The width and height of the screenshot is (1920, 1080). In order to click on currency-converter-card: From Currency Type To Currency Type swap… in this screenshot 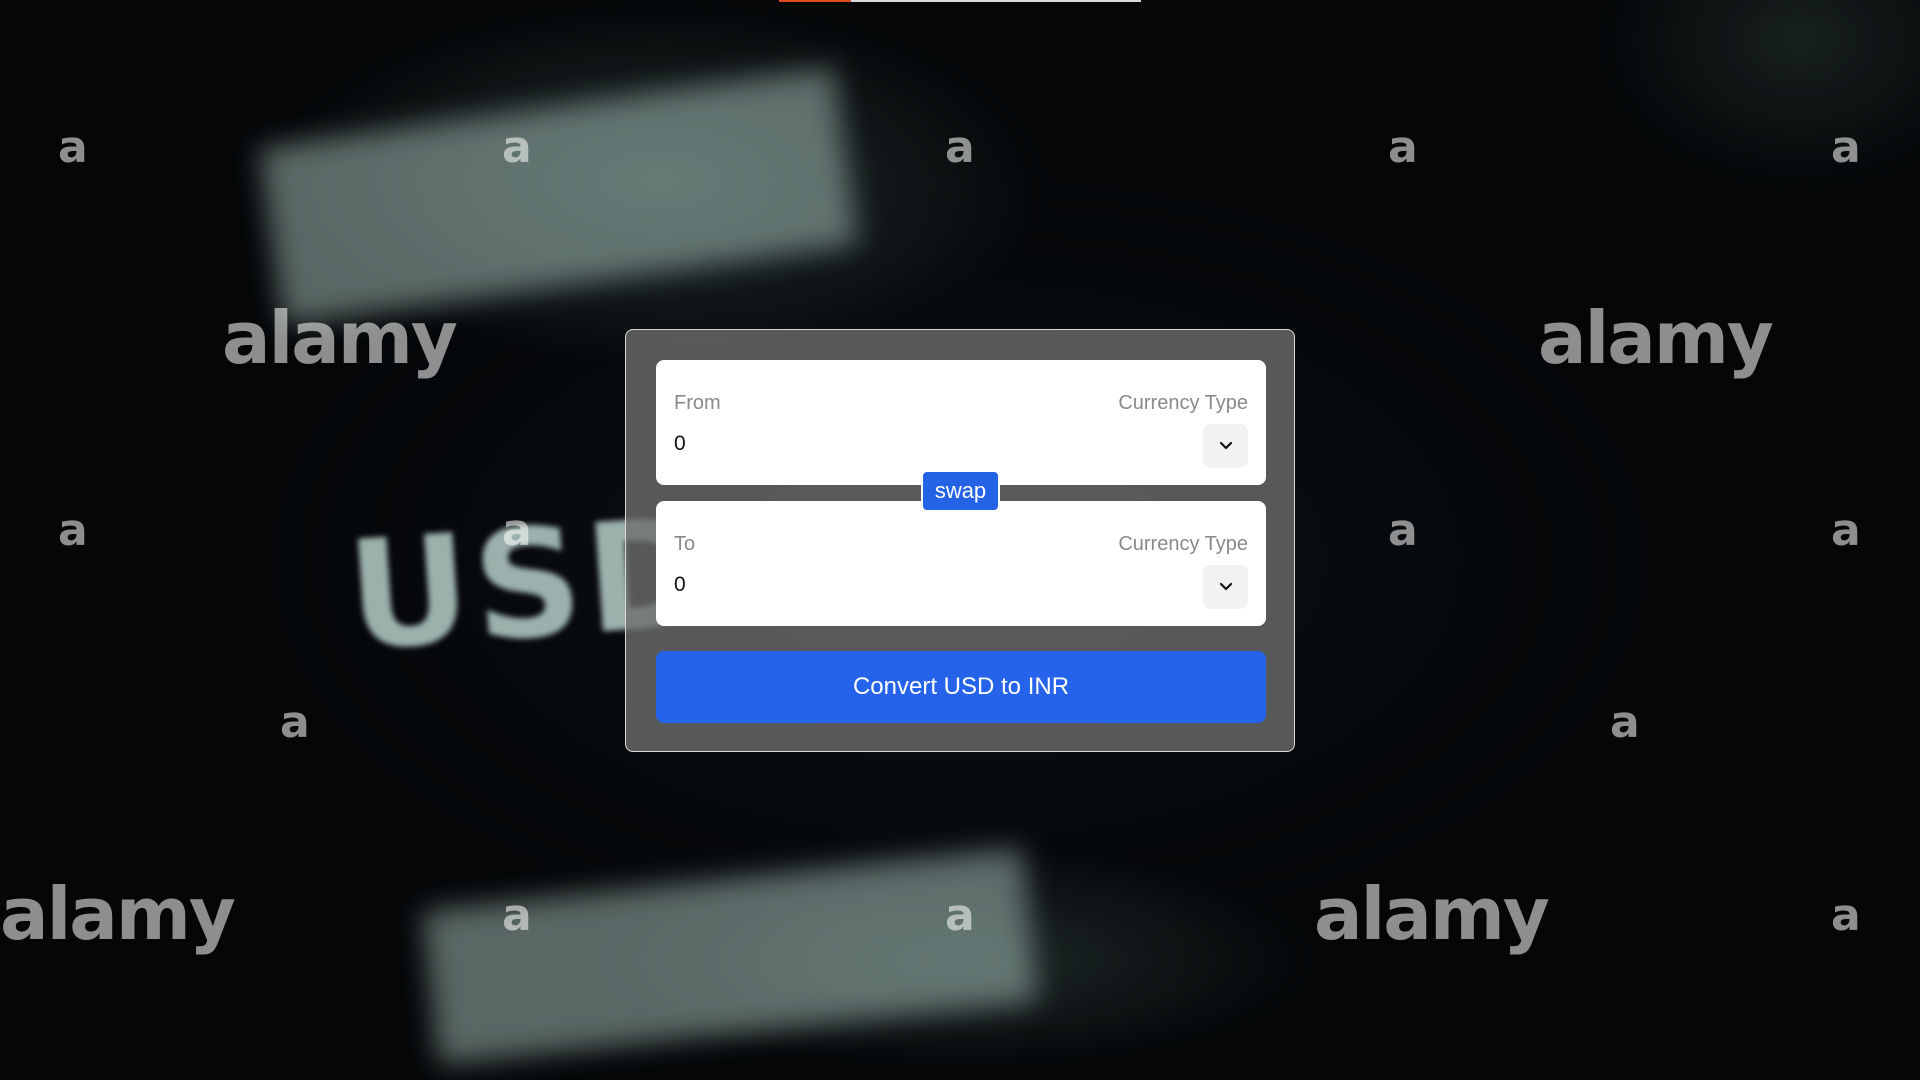, I will do `click(960, 540)`.